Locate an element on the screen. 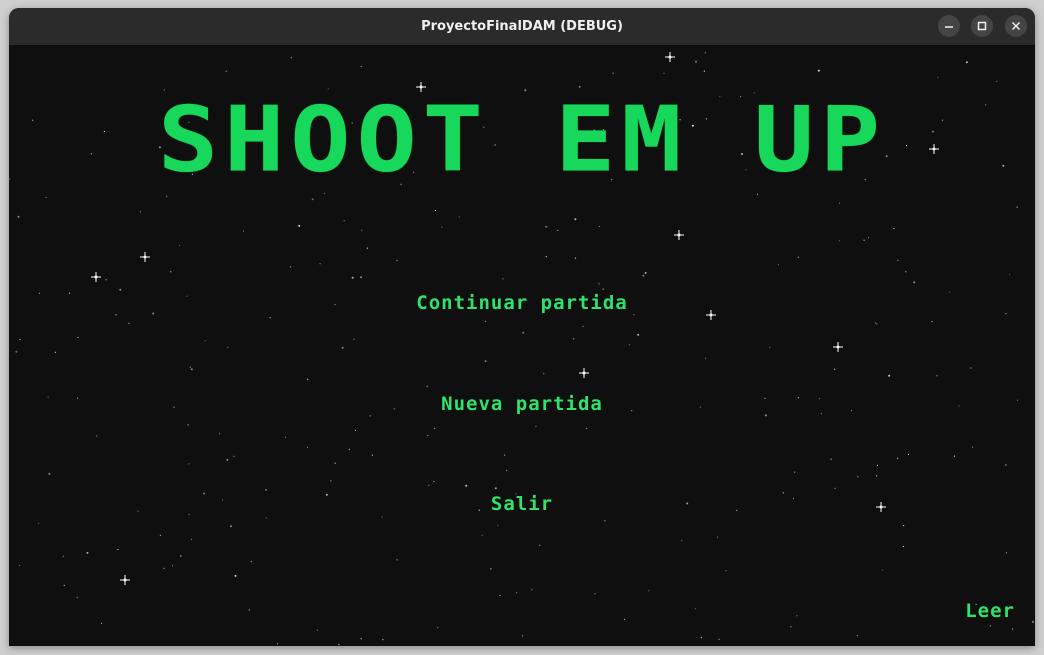 This screenshot has height=655, width=1044. window-title: ProyectoFinalDAM (DEBUG) is located at coordinates (522, 26).